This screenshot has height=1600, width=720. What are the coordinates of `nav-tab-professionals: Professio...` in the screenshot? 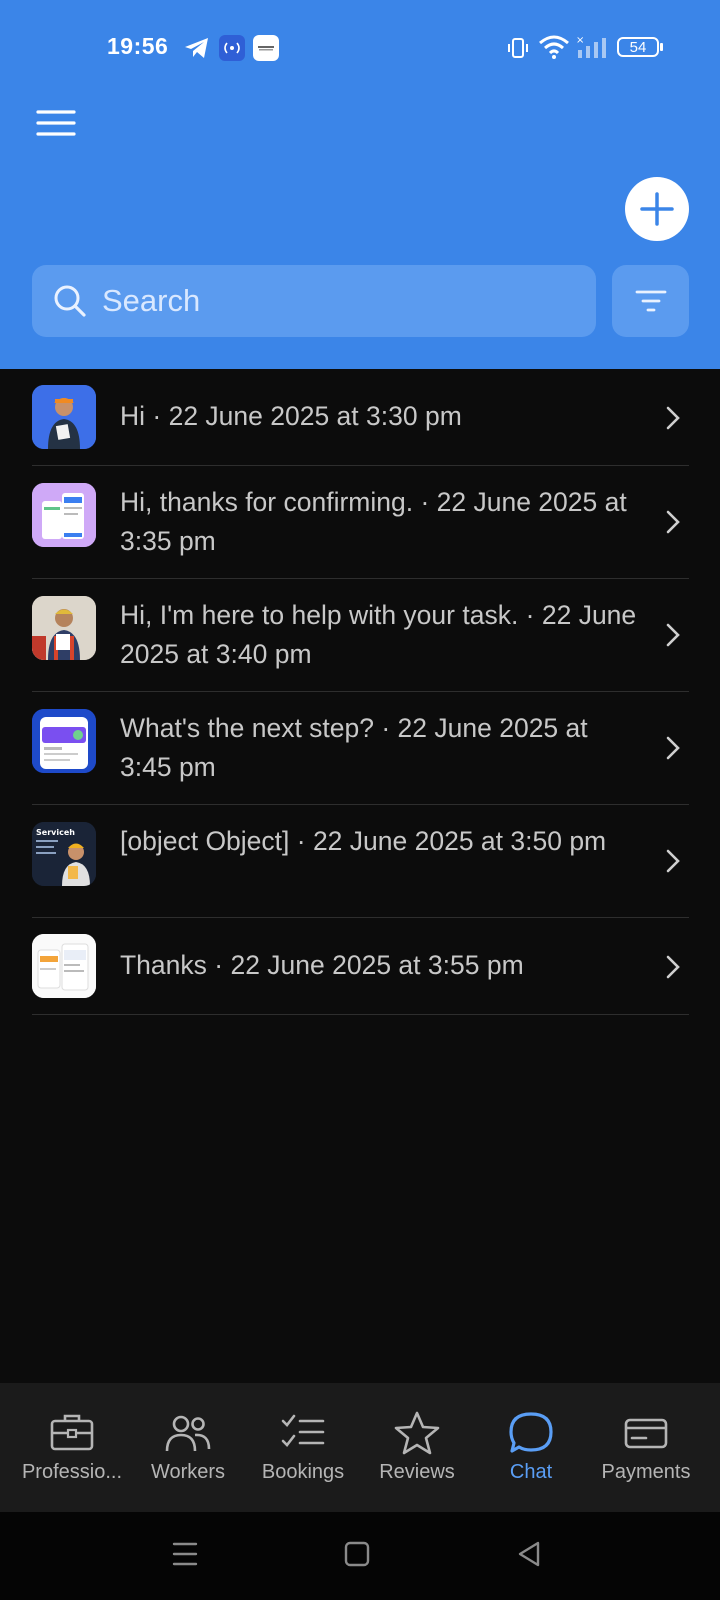 It's located at (72, 1447).